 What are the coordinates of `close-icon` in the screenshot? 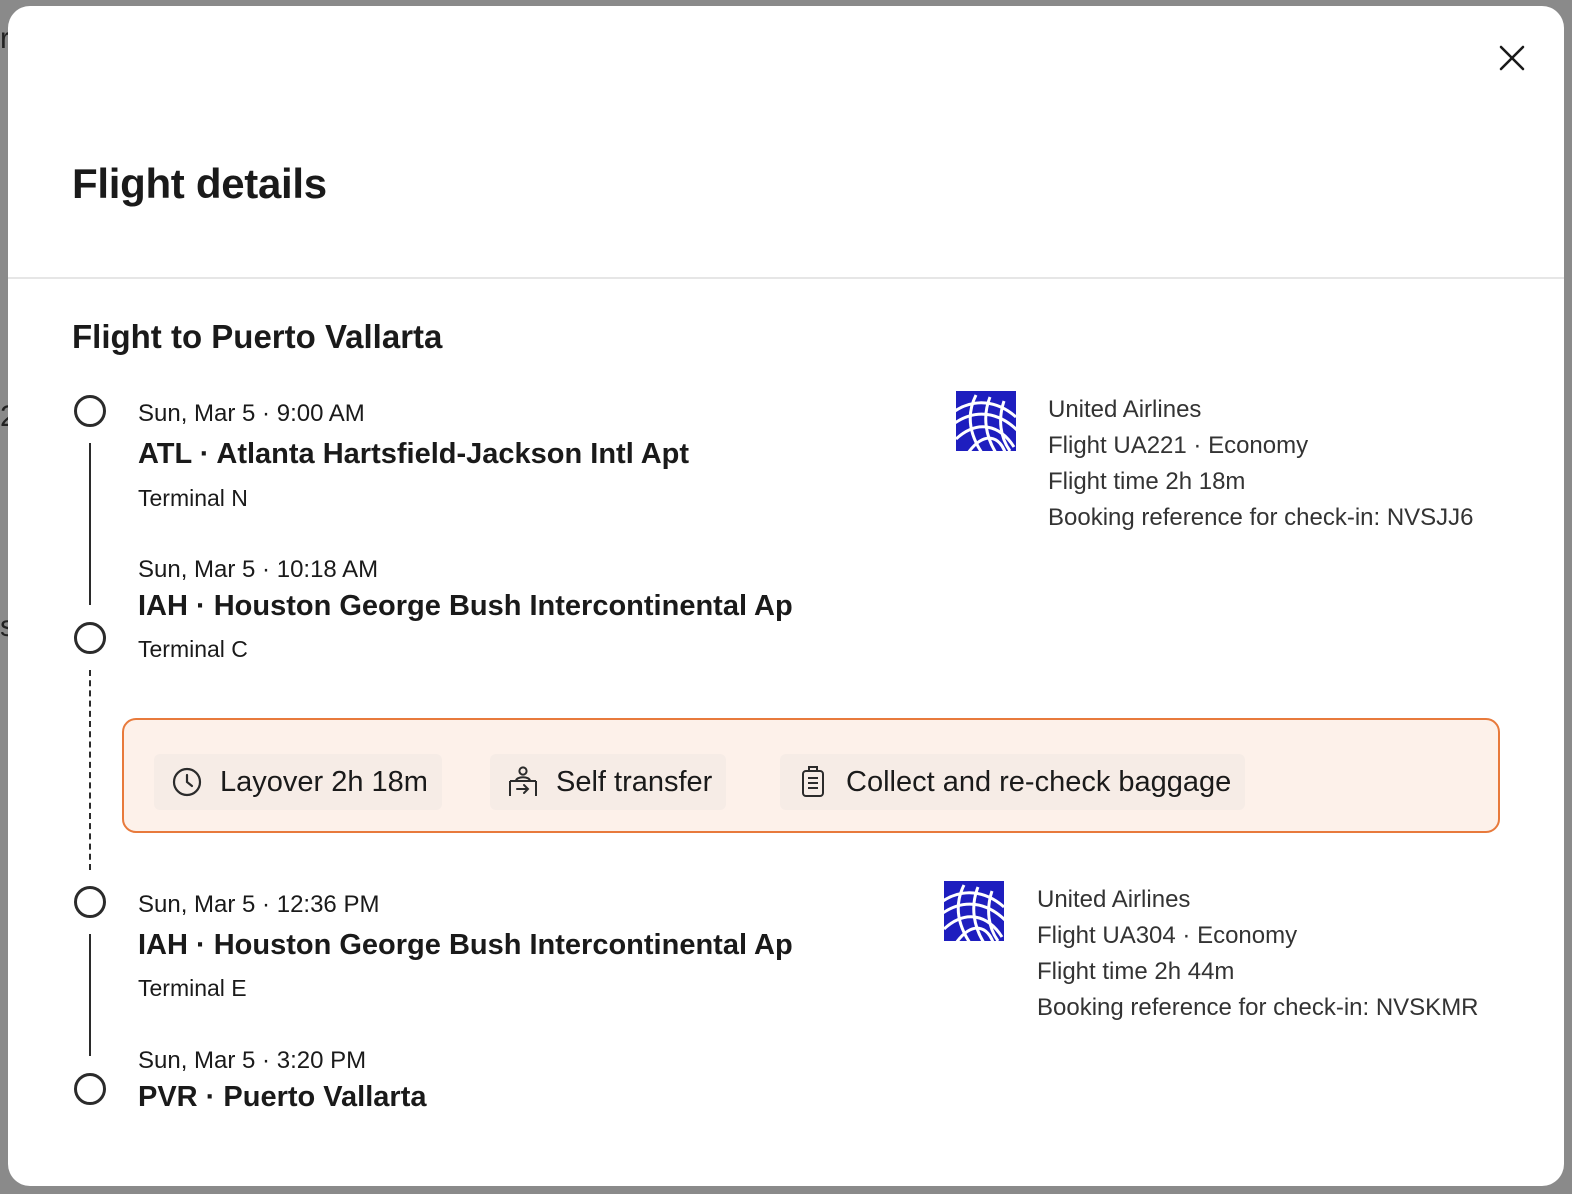 It's located at (1512, 58).